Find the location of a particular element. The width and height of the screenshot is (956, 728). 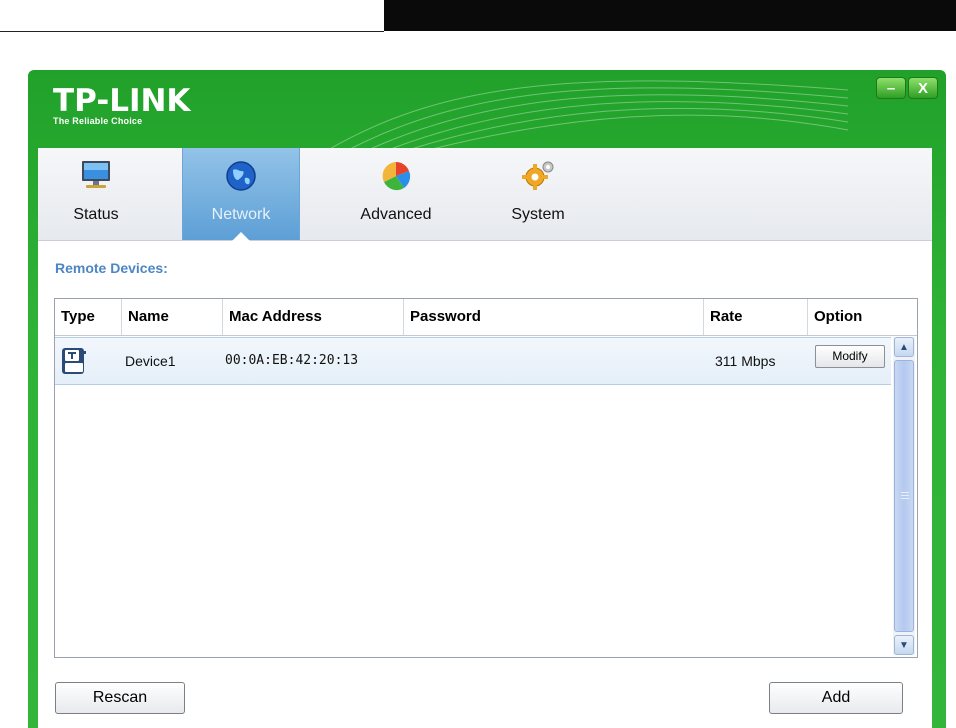

scroll-down-arrow-icon: ▼ is located at coordinates (904, 645).